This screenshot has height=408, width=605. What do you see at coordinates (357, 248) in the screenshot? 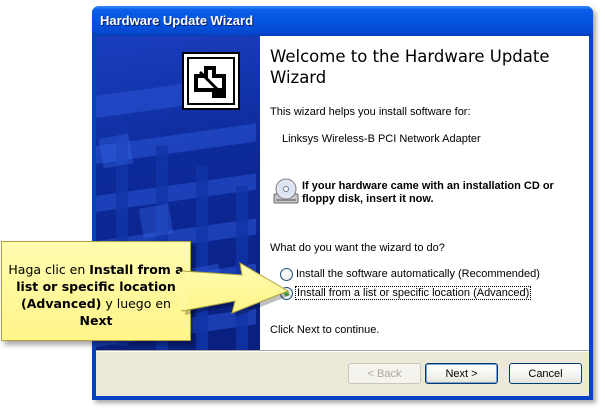
I see `wizard-question: What do you want the wizard to do?` at bounding box center [357, 248].